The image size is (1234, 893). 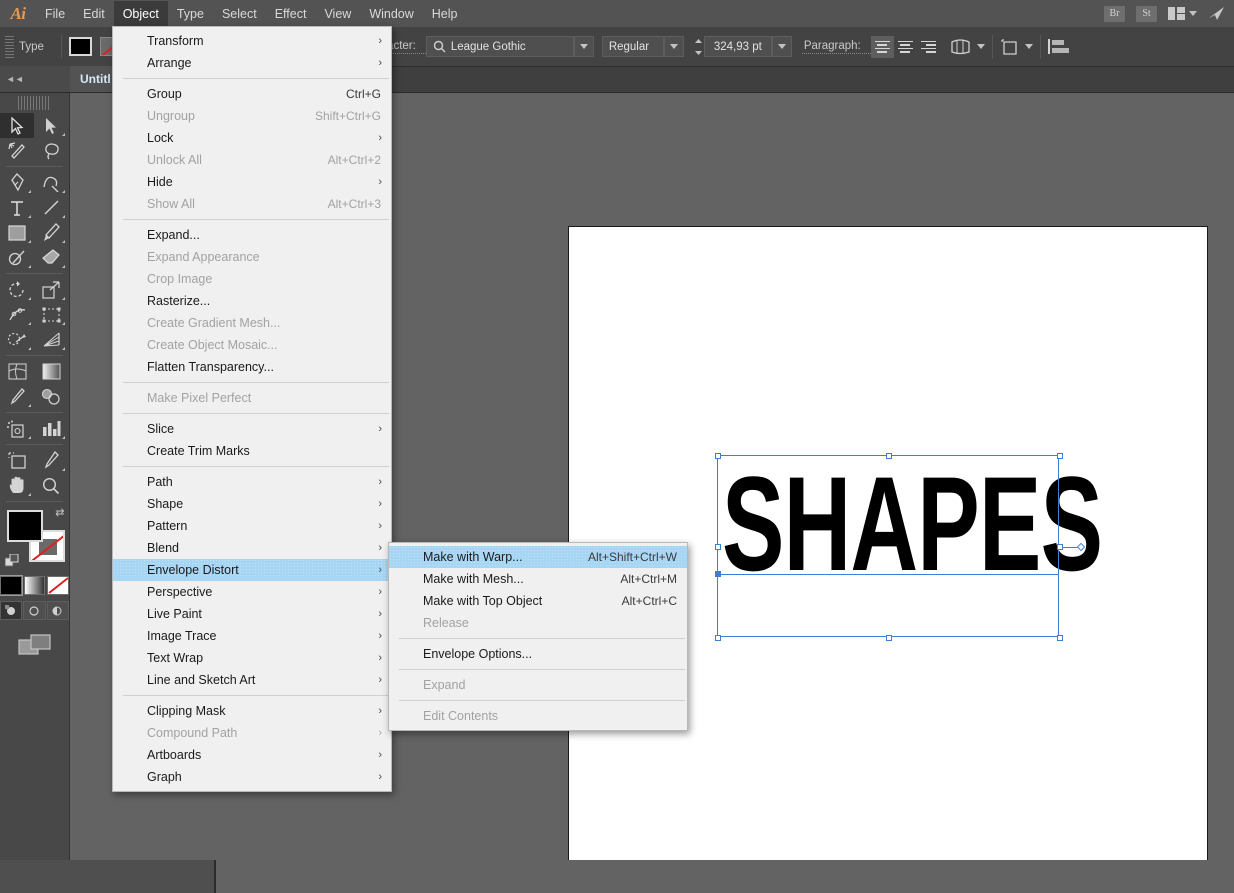 What do you see at coordinates (11, 610) in the screenshot?
I see `draw-normal-mode-button` at bounding box center [11, 610].